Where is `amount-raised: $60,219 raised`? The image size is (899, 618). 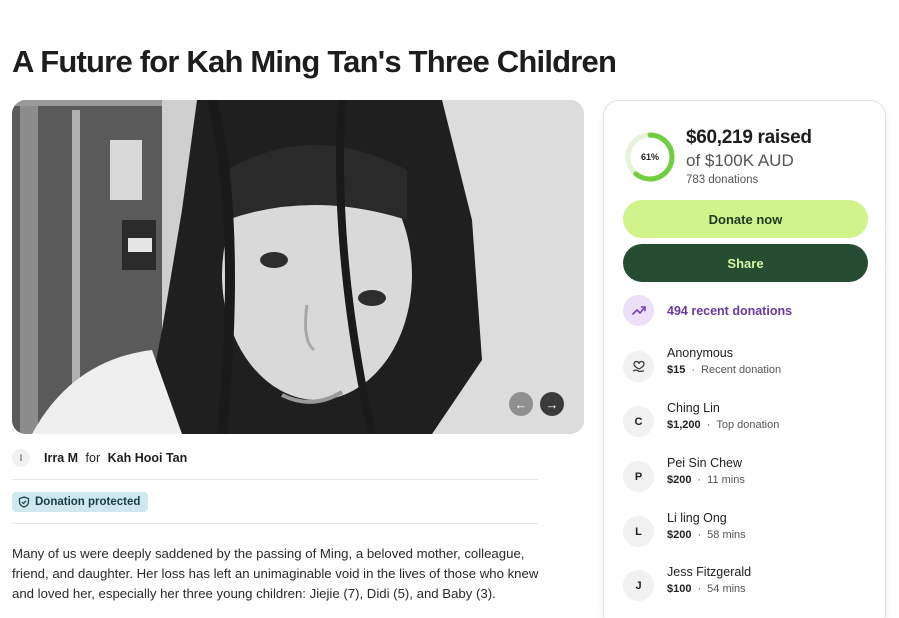 amount-raised: $60,219 raised is located at coordinates (749, 137).